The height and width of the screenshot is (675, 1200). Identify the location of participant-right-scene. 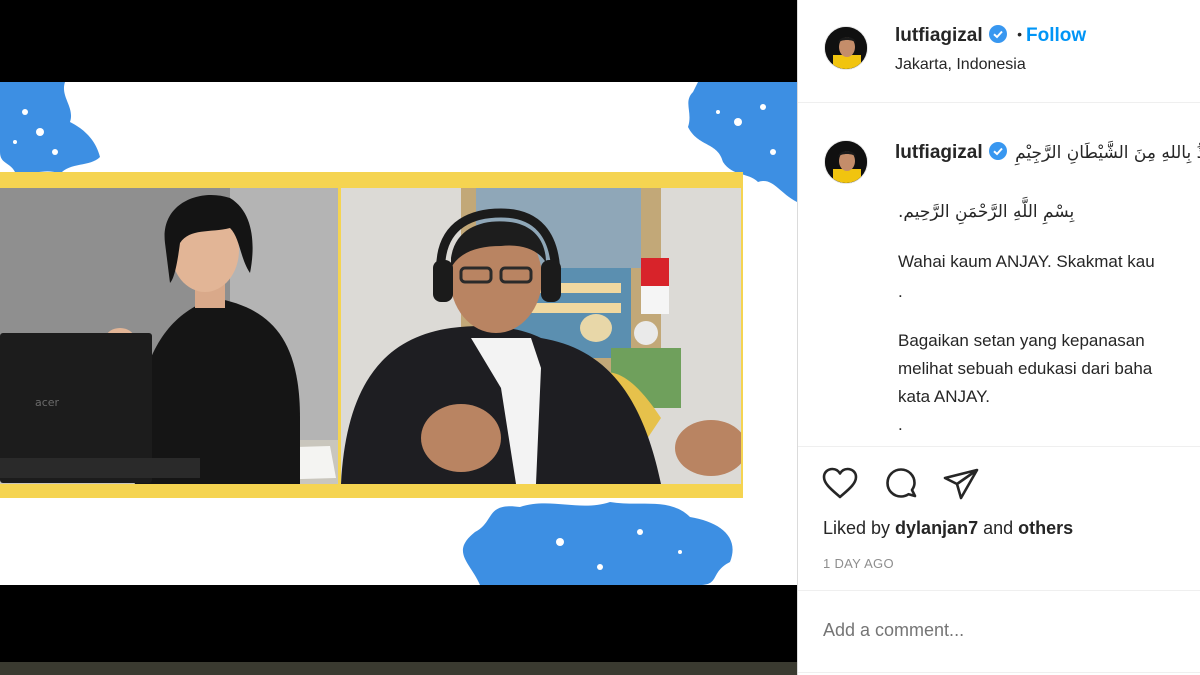
(541, 336).